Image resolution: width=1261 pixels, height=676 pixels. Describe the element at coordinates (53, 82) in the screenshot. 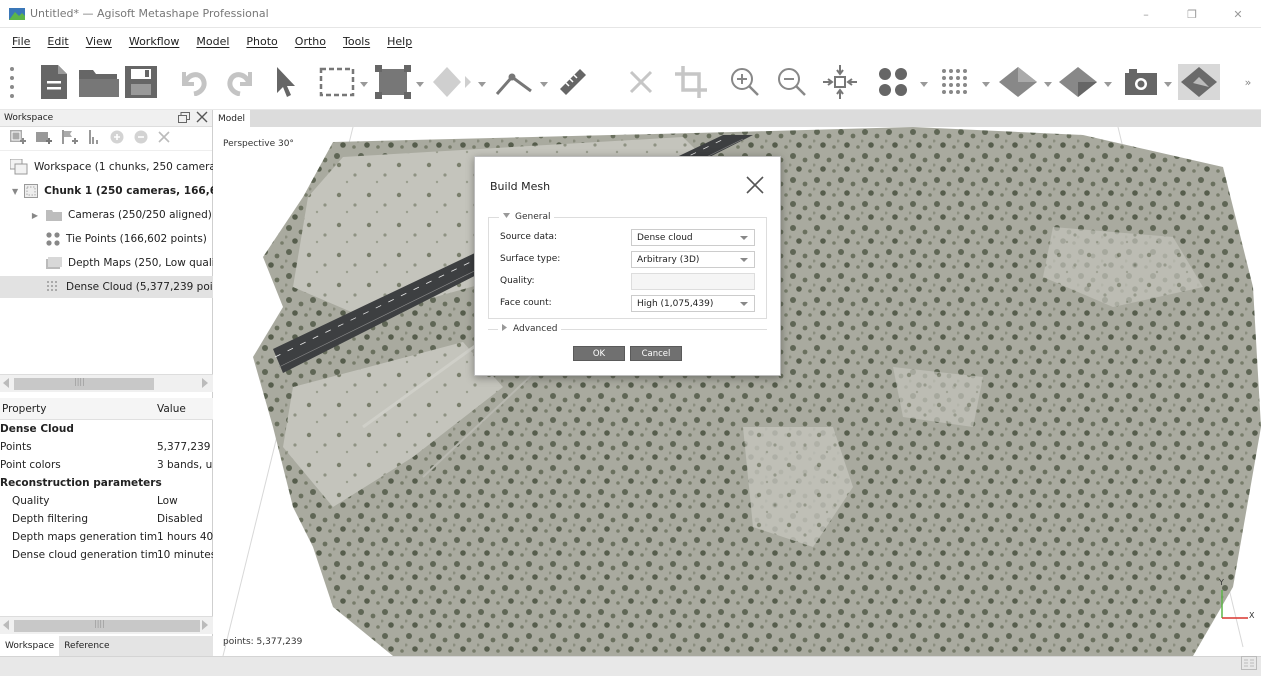

I see `new-document-icon` at that location.